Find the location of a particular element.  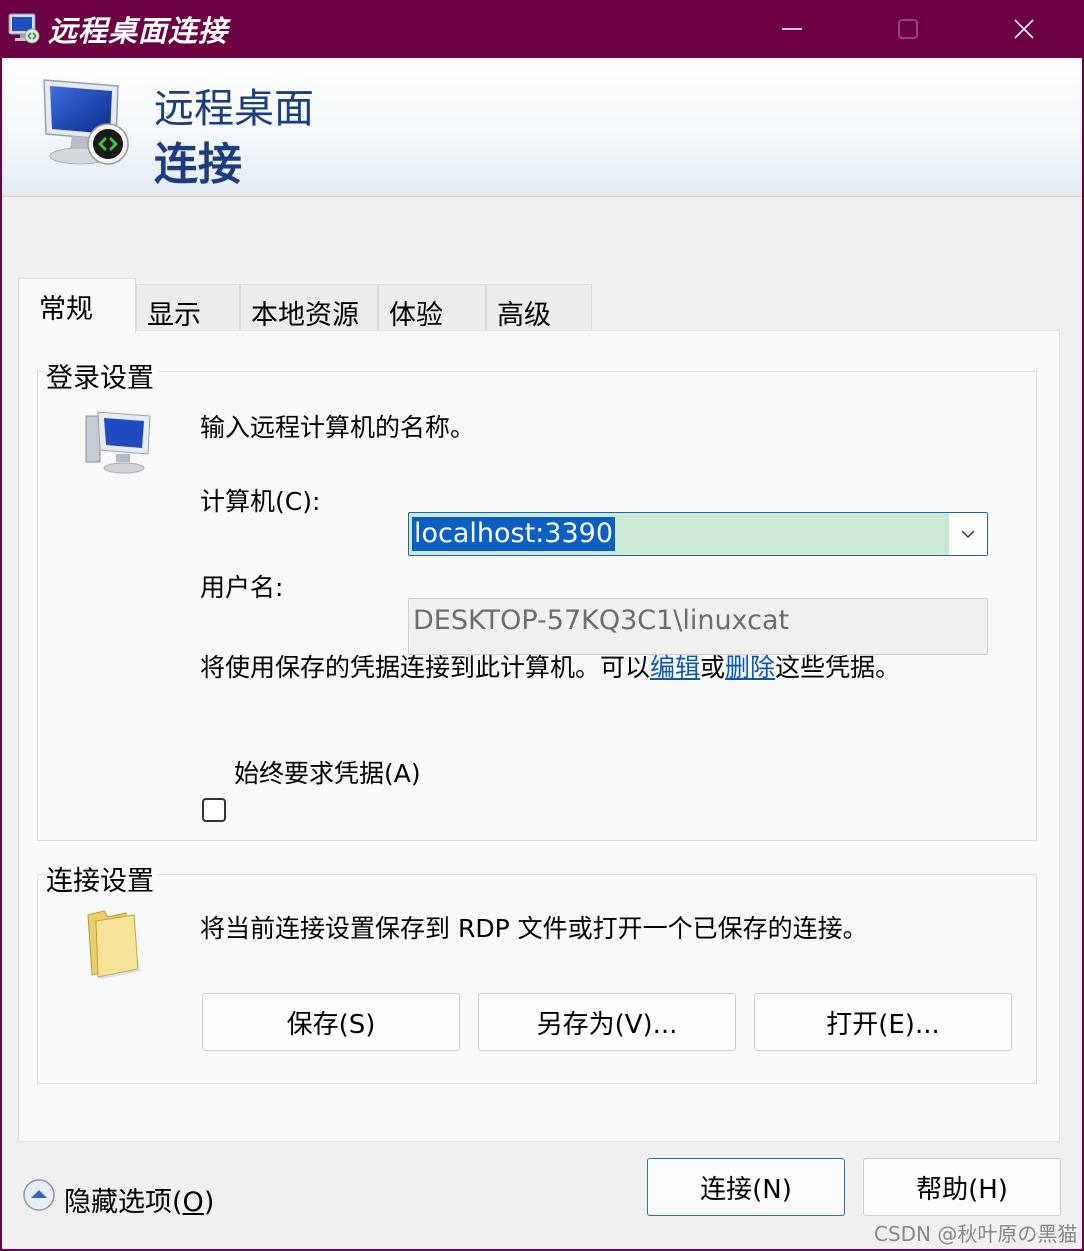

remote-desktop-app-icon is located at coordinates (24, 28).